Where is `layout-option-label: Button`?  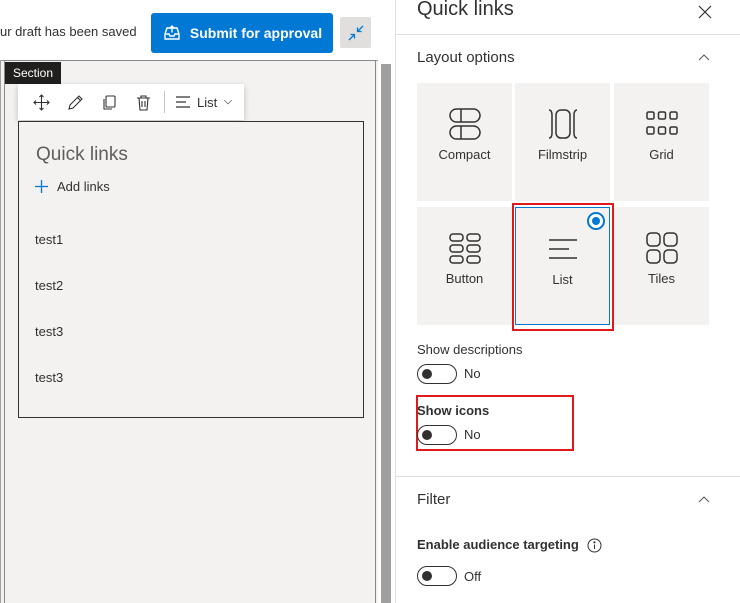
layout-option-label: Button is located at coordinates (464, 278).